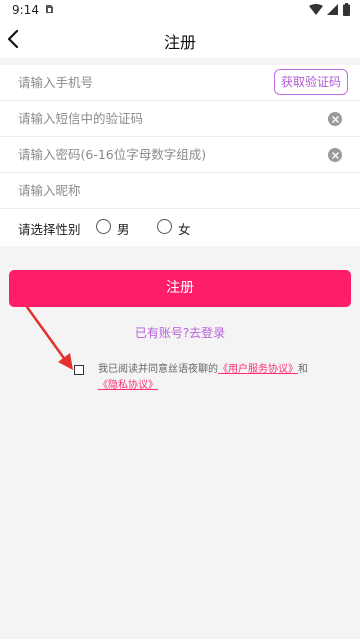 The image size is (360, 639). I want to click on clear-password-icon, so click(335, 155).